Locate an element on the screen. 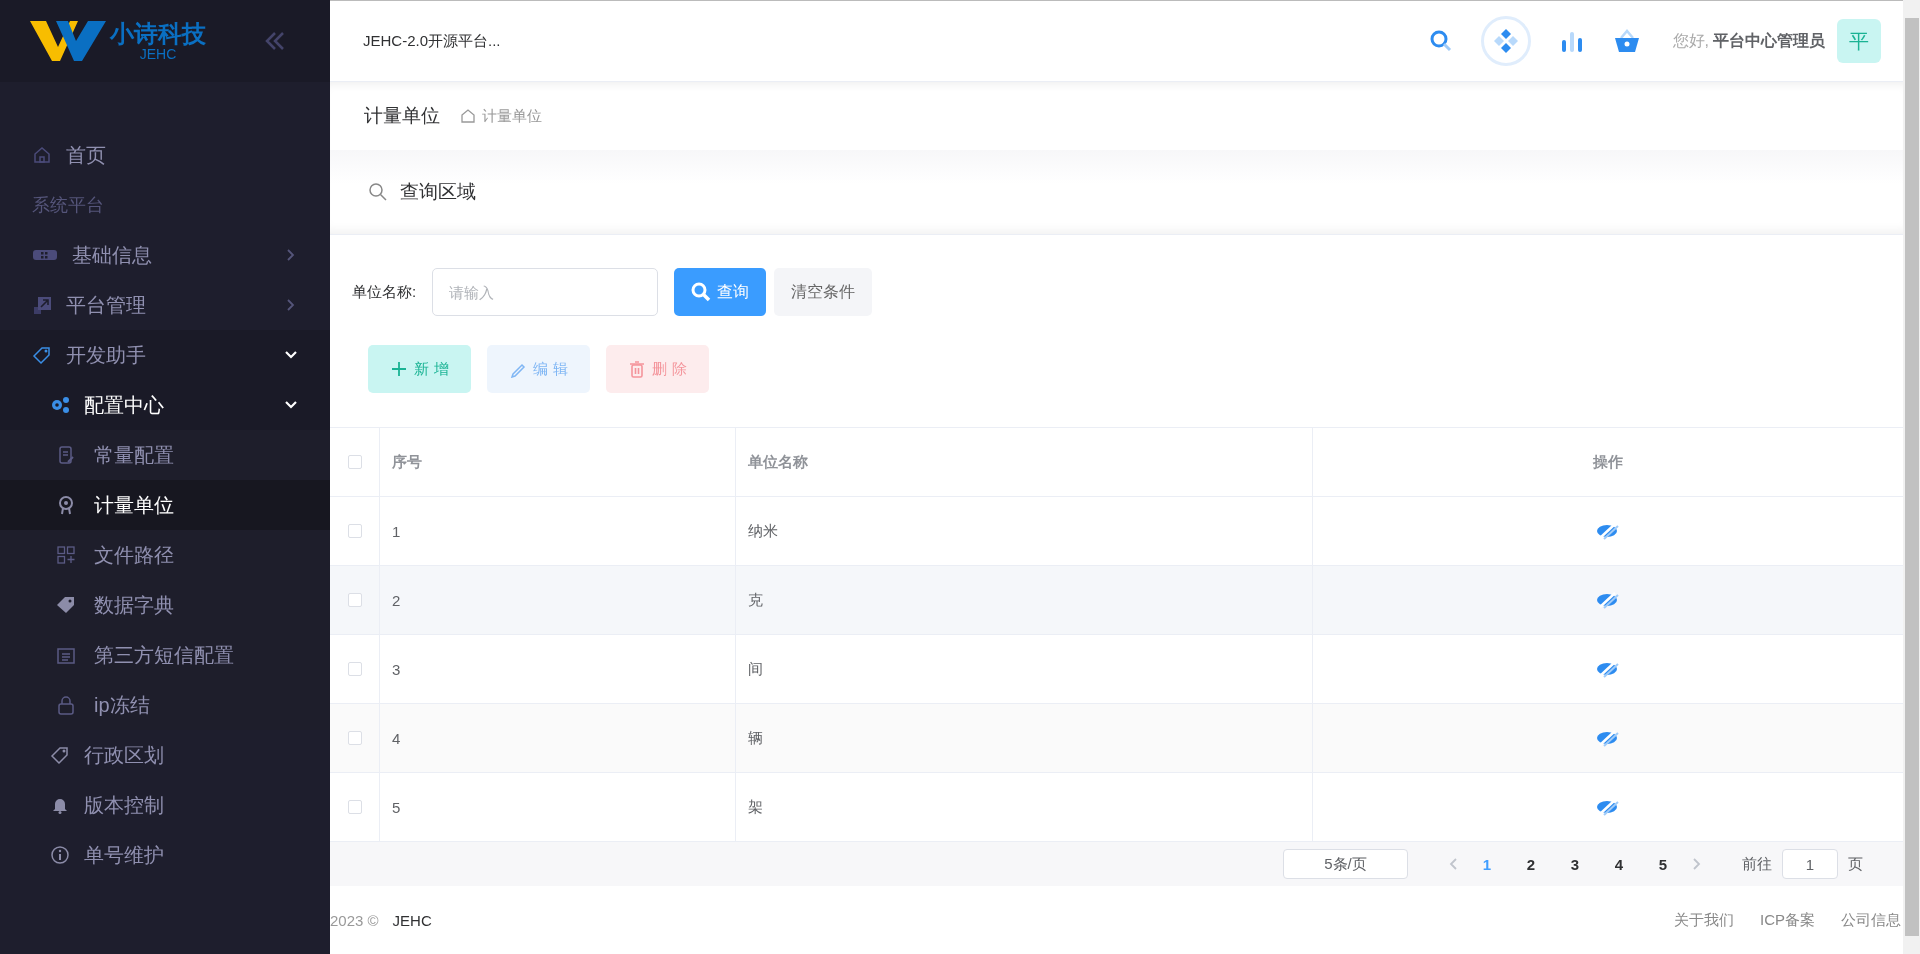 This screenshot has width=1920, height=954. sidebar-item: 配置中心 is located at coordinates (165, 405).